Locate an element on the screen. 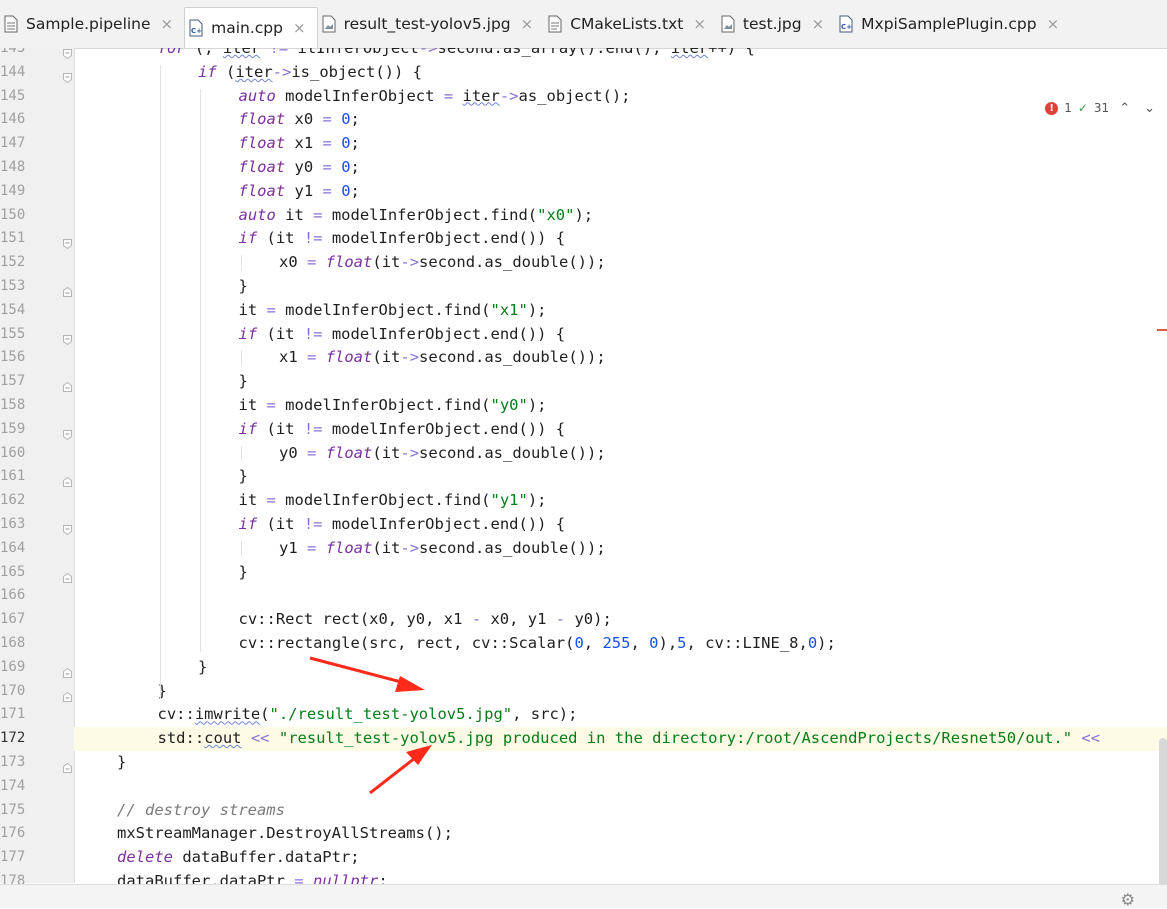 The image size is (1167, 909). error-count: 1 is located at coordinates (1068, 108).